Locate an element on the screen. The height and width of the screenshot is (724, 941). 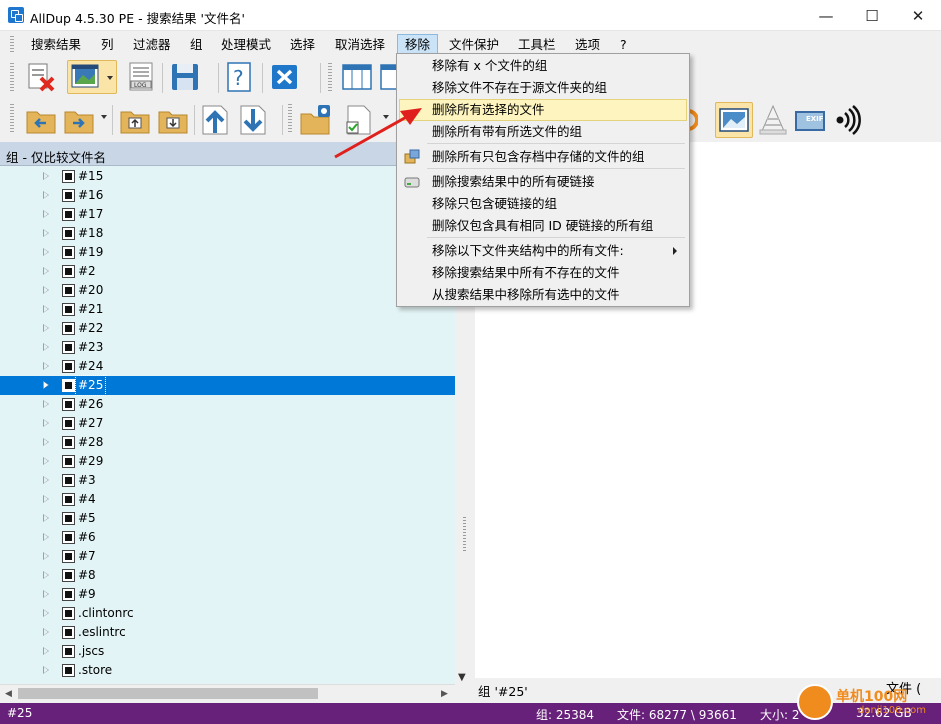
tree-row: #9 is located at coordinates (227, 594).